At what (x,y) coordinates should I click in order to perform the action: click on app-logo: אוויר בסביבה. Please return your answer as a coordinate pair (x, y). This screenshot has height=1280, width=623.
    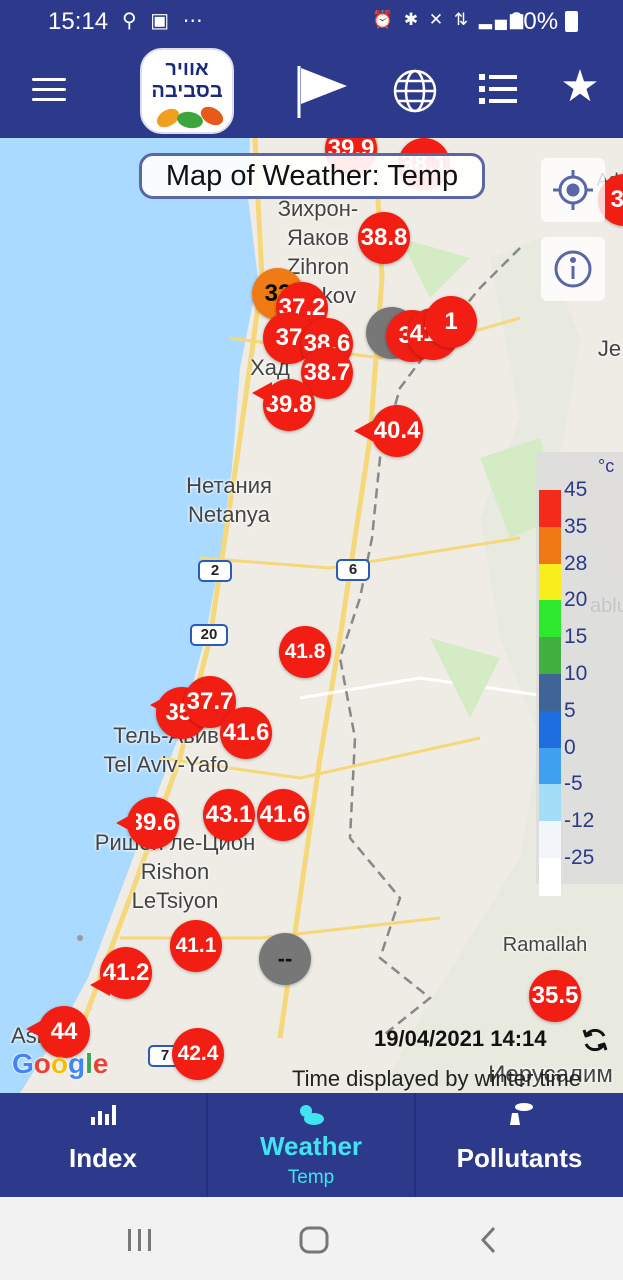
    Looking at the image, I should click on (187, 91).